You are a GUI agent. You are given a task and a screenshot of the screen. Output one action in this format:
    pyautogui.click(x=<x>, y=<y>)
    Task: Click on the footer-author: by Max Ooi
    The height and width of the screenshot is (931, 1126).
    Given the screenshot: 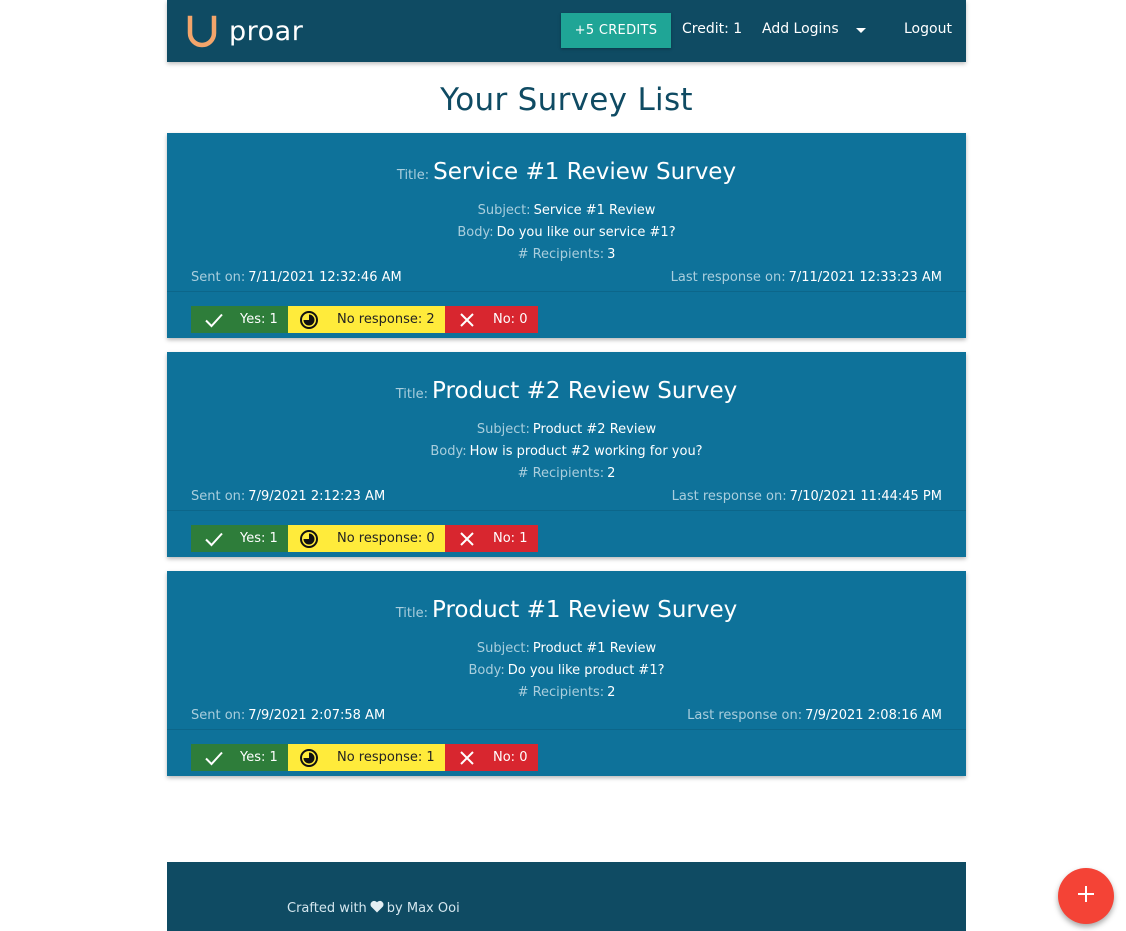 What is the action you would take?
    pyautogui.click(x=423, y=908)
    